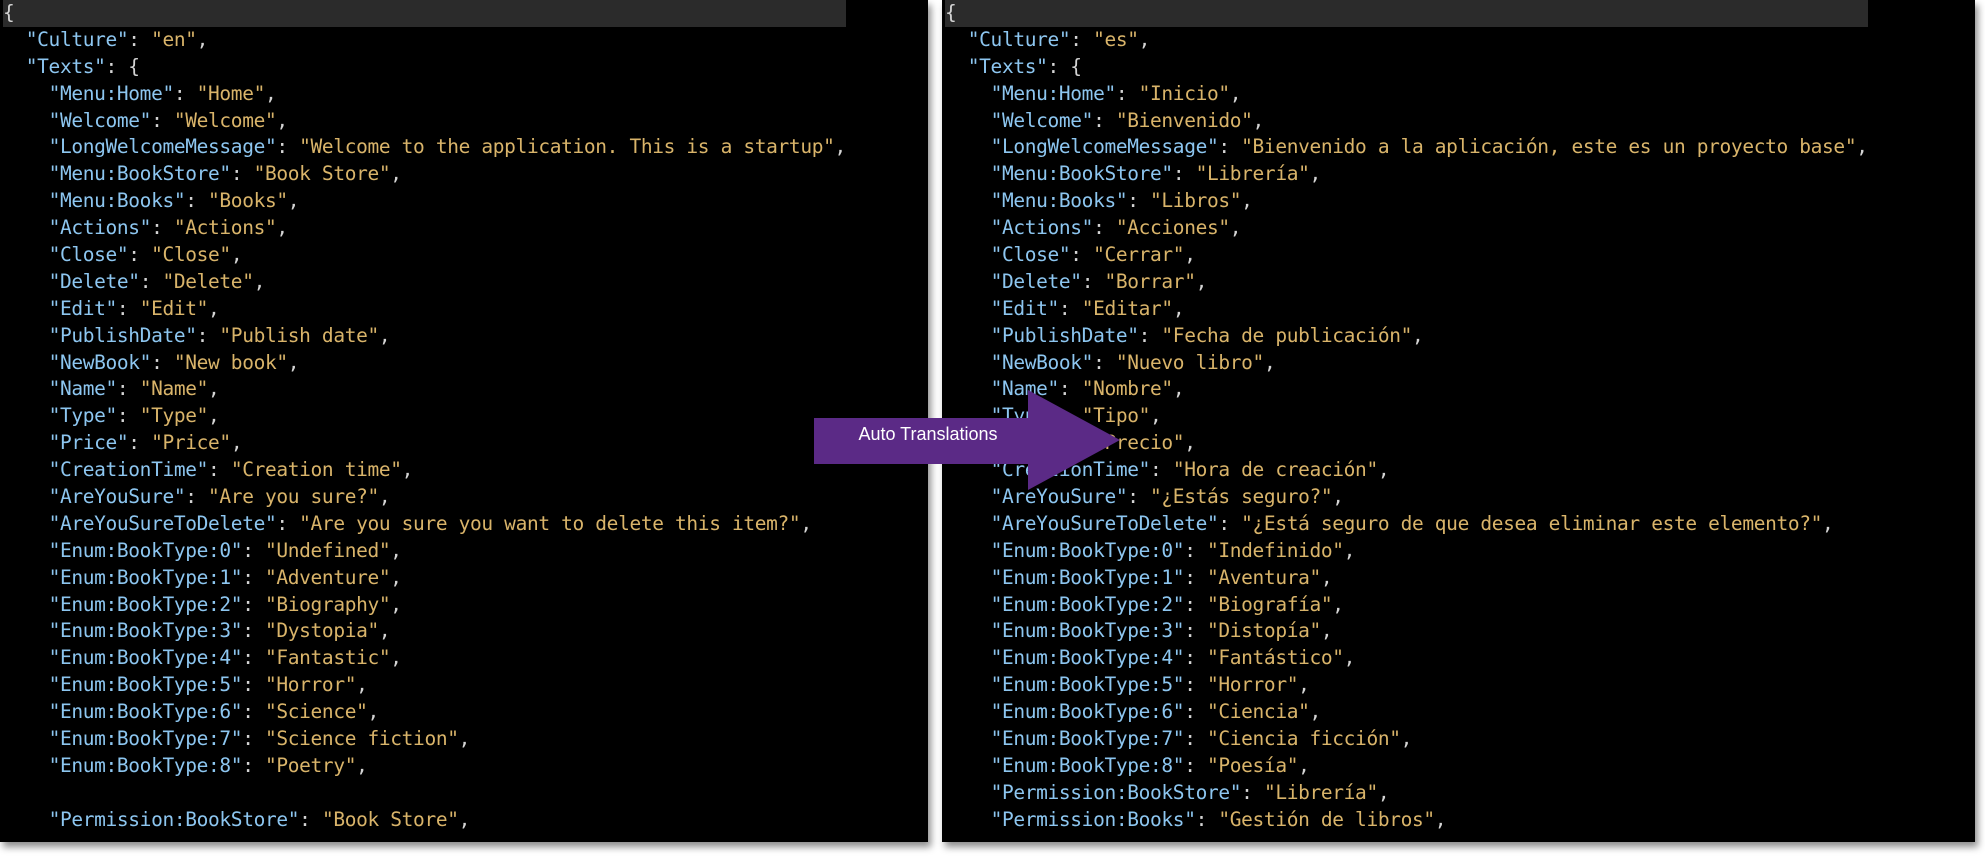  What do you see at coordinates (1093, 819) in the screenshot?
I see `json-key: "Permission:Books"` at bounding box center [1093, 819].